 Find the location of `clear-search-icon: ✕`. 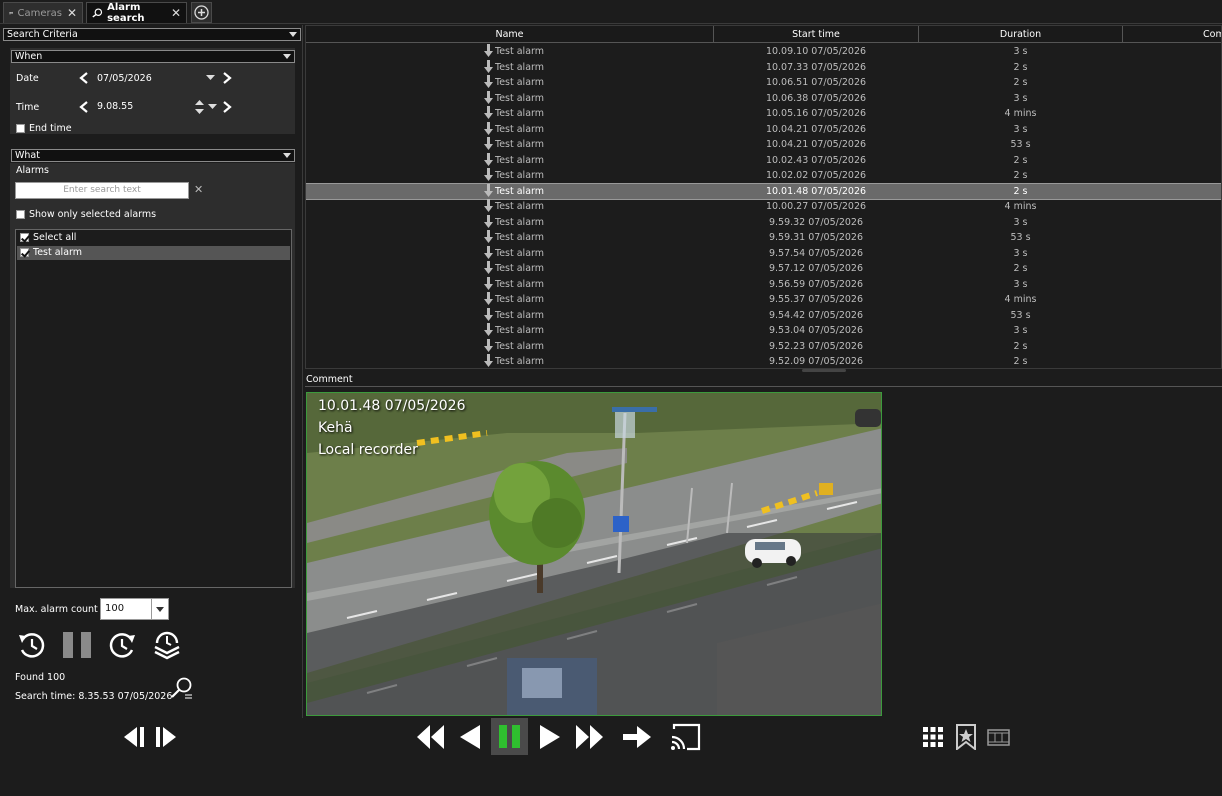

clear-search-icon: ✕ is located at coordinates (198, 189).